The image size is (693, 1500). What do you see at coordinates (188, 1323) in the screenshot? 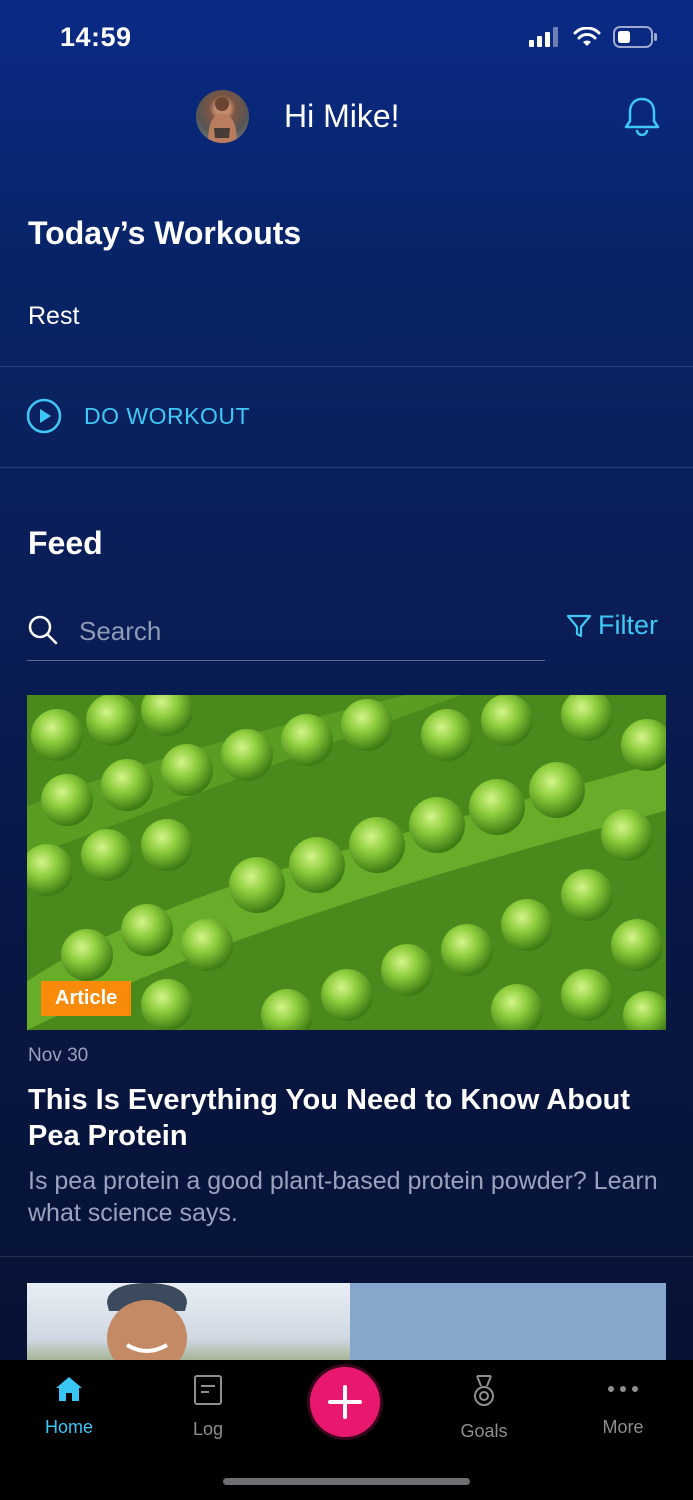
I see `article-photo-left` at bounding box center [188, 1323].